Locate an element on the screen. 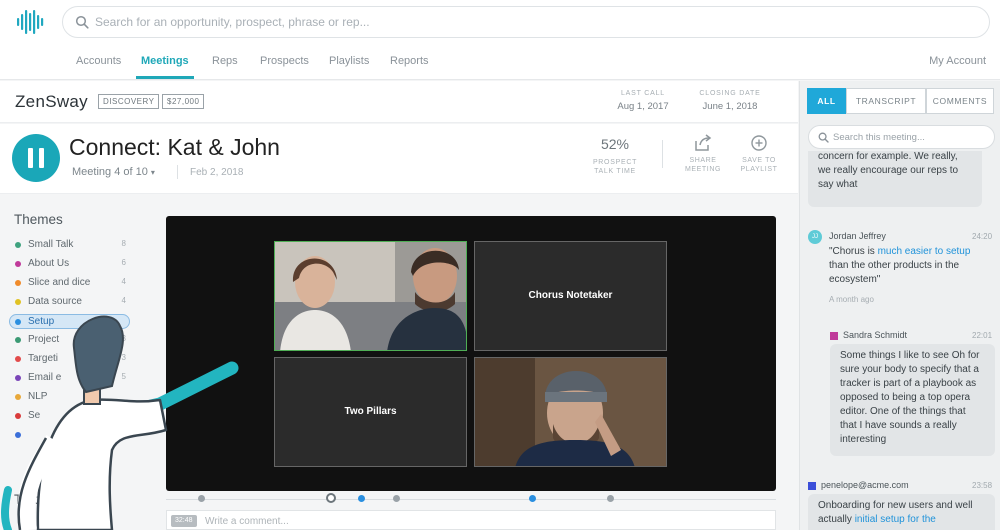 This screenshot has width=1000, height=530. theme-item: Targeti 3 is located at coordinates (70, 359).